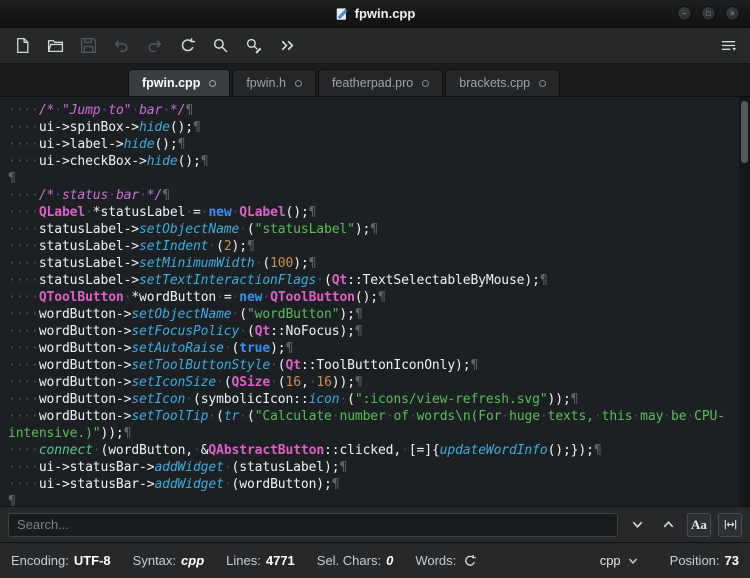  I want to click on whole-word-button, so click(730, 524).